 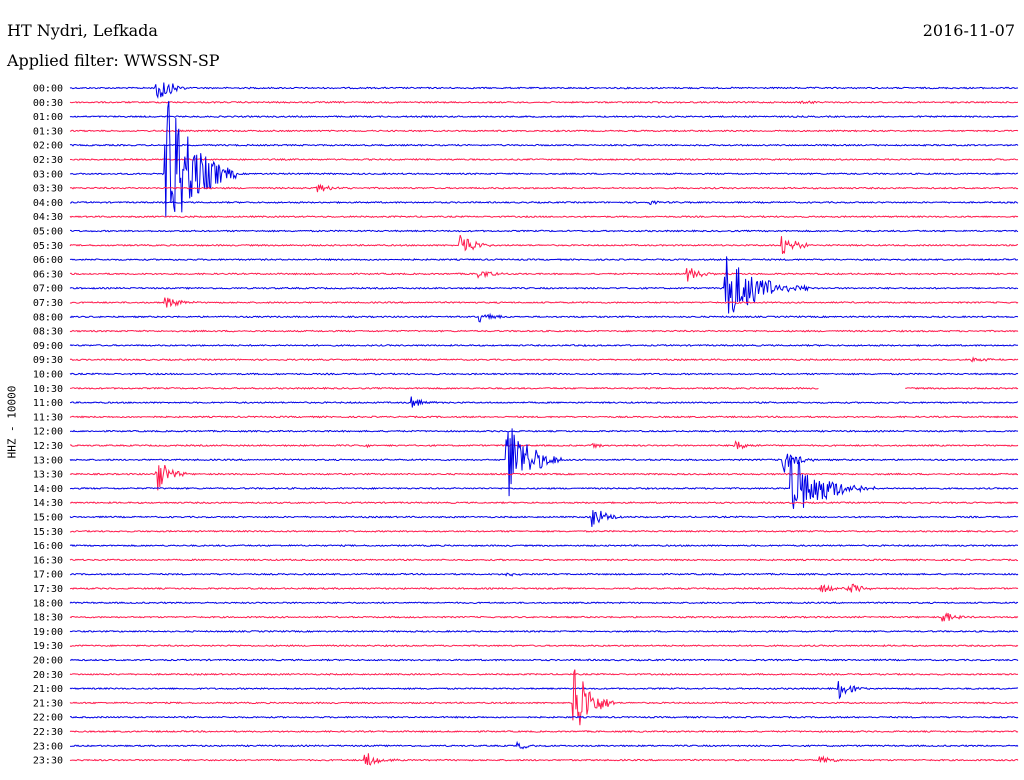 I want to click on row-time-label: 04:00, so click(x=48, y=203).